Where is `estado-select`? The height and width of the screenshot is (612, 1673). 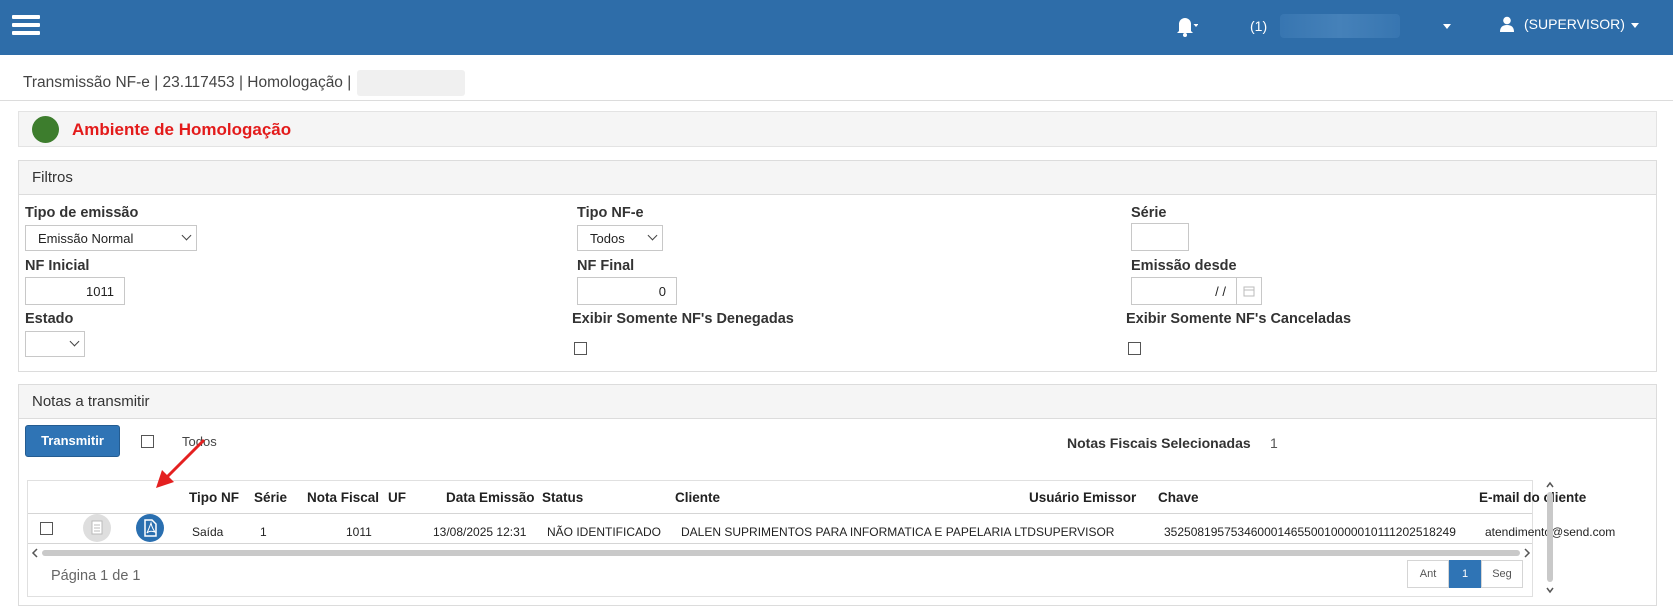
estado-select is located at coordinates (55, 344).